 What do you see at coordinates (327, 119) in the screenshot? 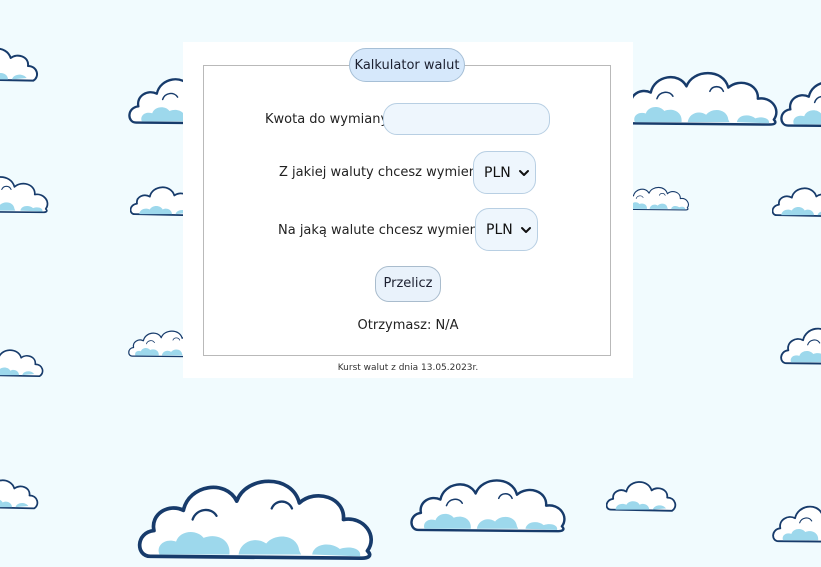
I see `amount-label: Kwota do wymiany` at bounding box center [327, 119].